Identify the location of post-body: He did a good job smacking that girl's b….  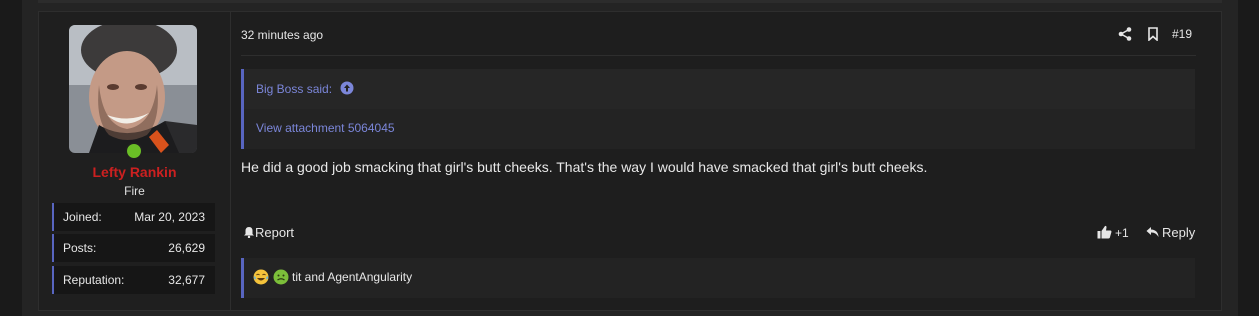
(584, 167).